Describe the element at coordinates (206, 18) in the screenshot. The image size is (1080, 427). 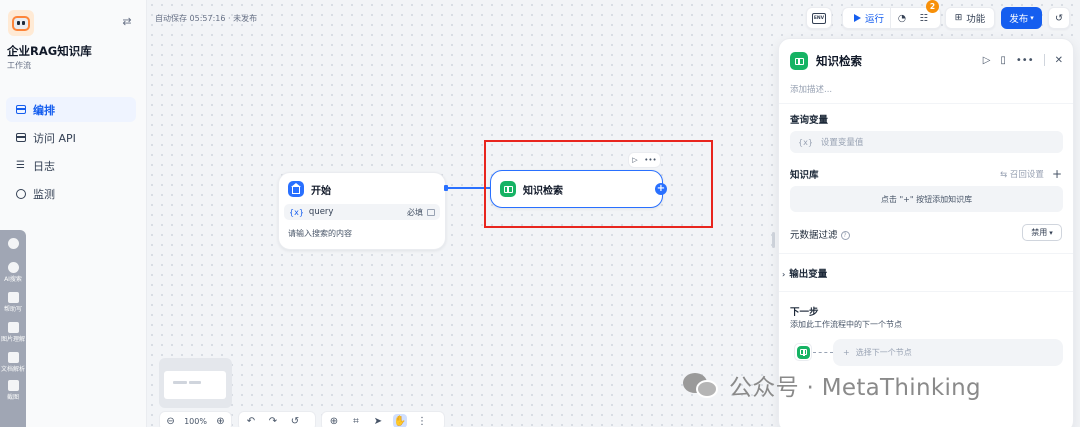
I see `autosave-status: 自动保存 05:57:16 · 未发布` at that location.